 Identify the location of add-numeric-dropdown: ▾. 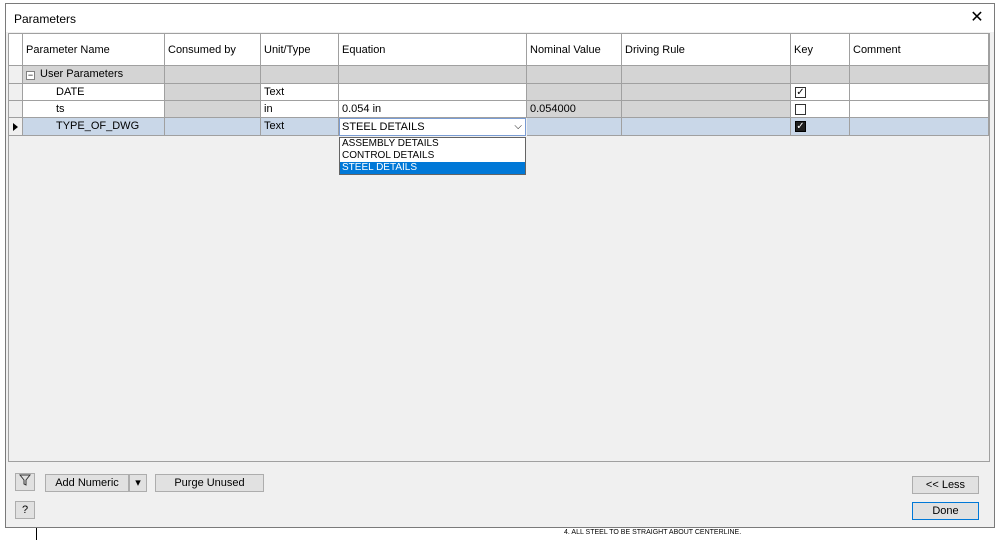
(138, 483).